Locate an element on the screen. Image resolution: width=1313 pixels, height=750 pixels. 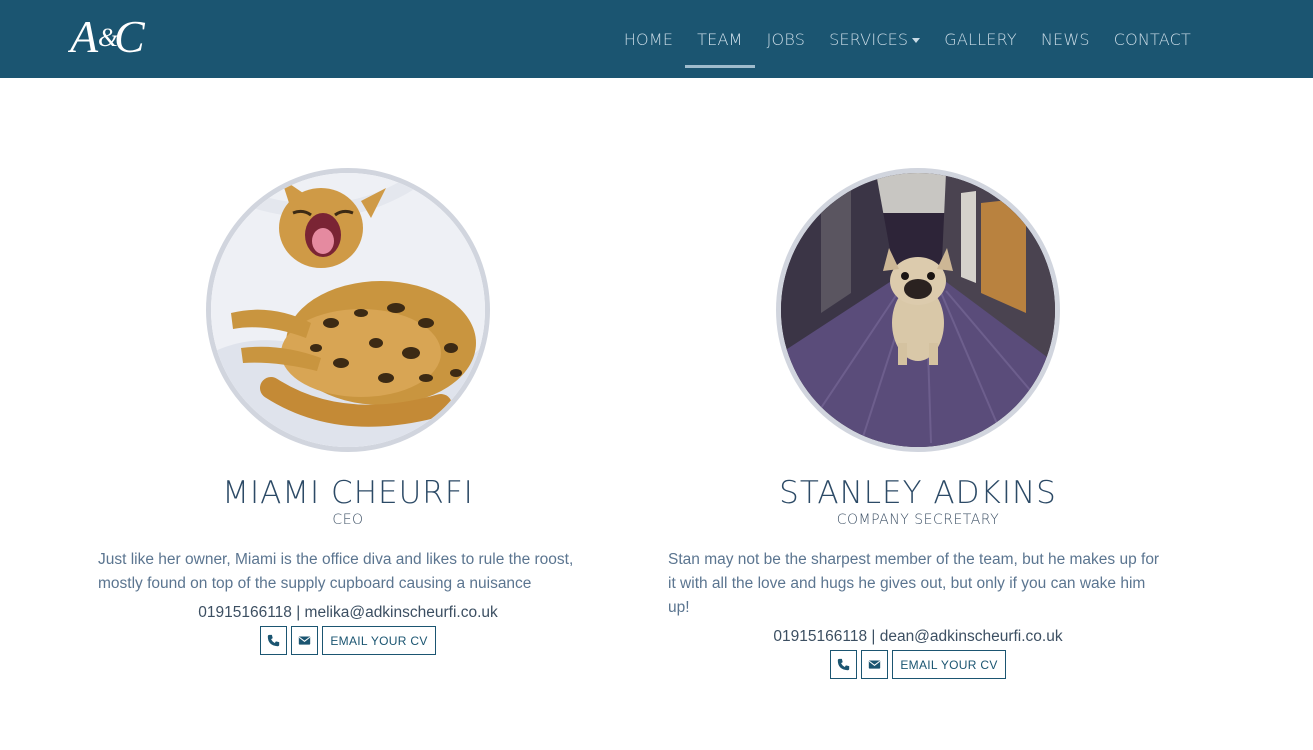
member-name: STANLEY ADKINS is located at coordinates (918, 493).